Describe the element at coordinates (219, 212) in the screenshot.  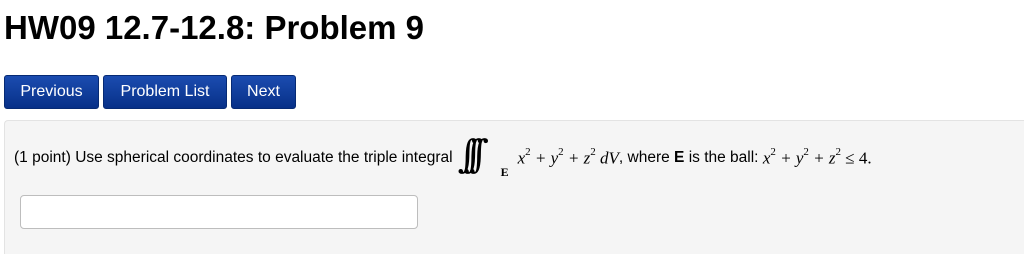
I see `answer-input` at that location.